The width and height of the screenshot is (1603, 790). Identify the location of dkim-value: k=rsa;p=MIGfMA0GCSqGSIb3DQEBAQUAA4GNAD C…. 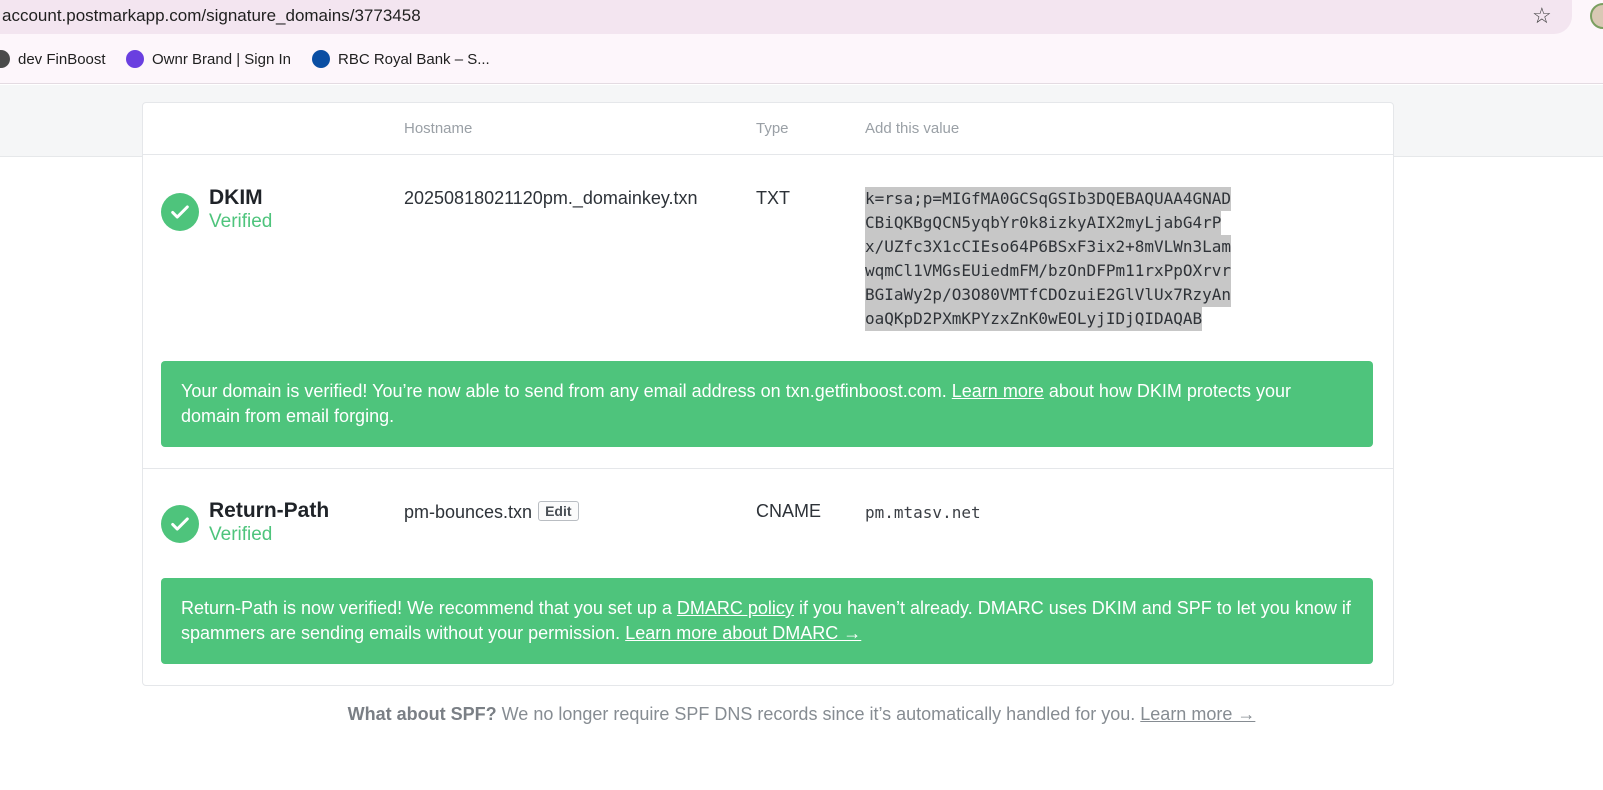
(1048, 259).